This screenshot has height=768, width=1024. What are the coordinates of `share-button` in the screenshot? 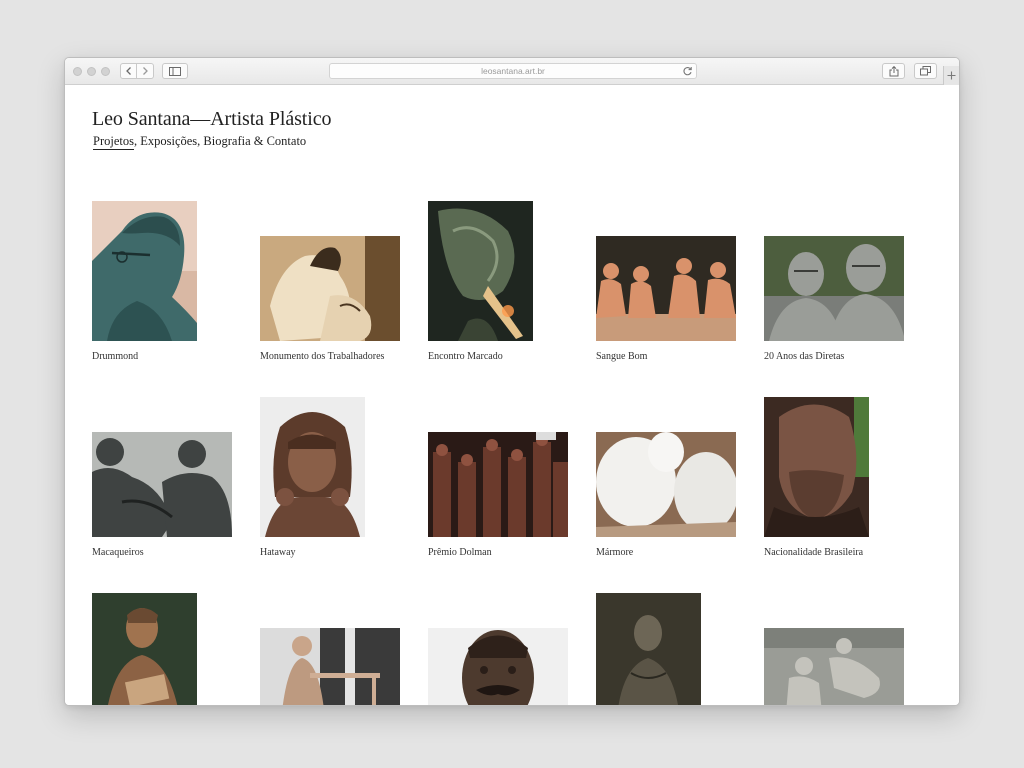 It's located at (893, 71).